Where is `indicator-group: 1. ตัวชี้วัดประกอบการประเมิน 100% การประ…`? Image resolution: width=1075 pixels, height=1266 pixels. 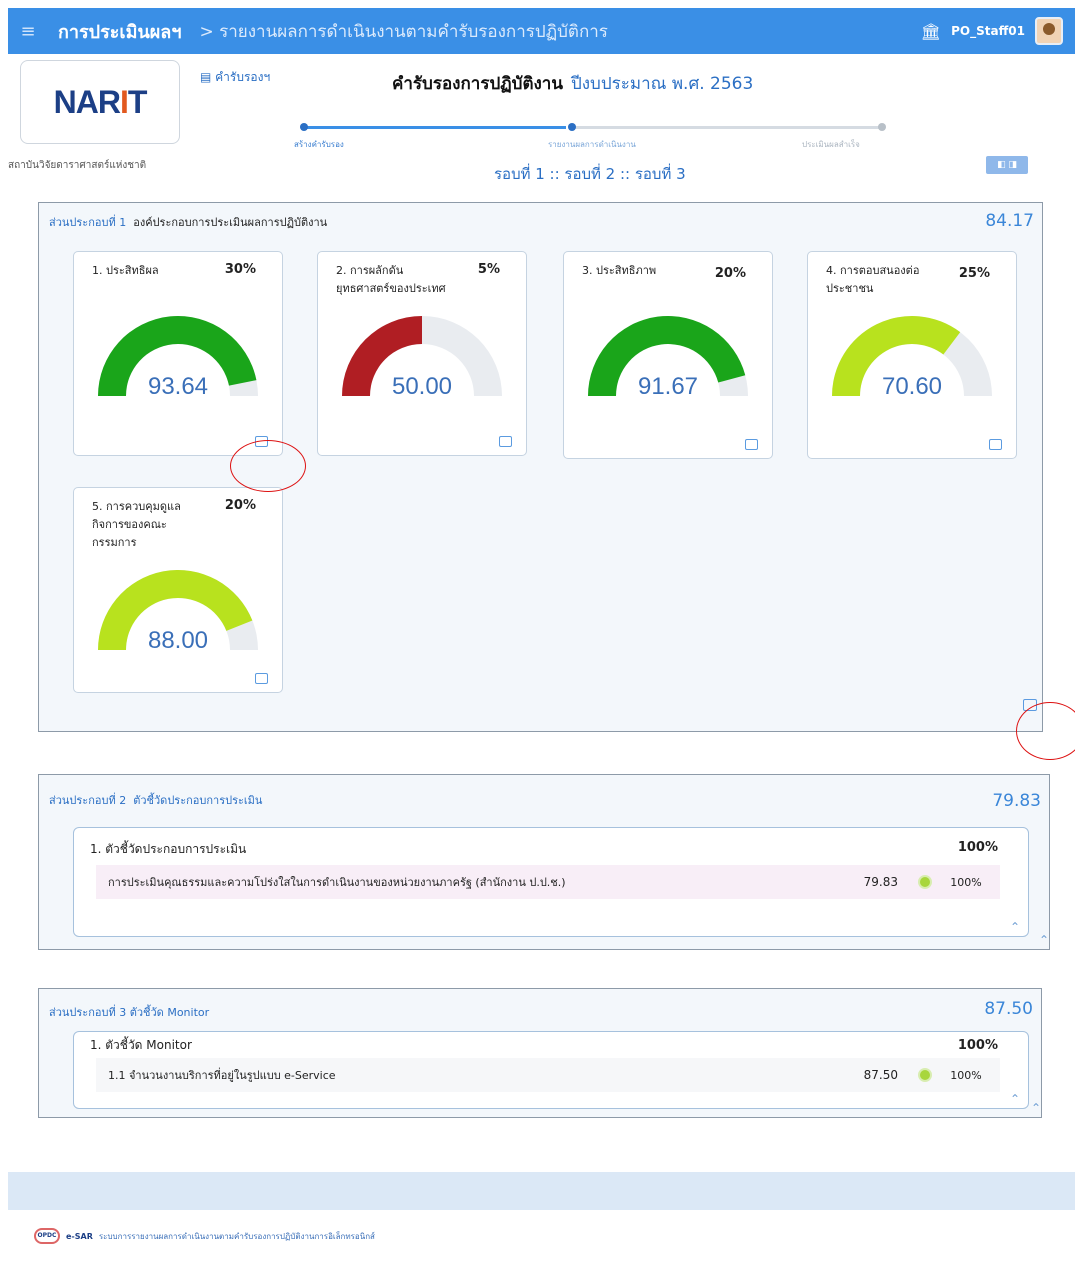 indicator-group: 1. ตัวชี้วัดประกอบการประเมิน 100% การประ… is located at coordinates (551, 882).